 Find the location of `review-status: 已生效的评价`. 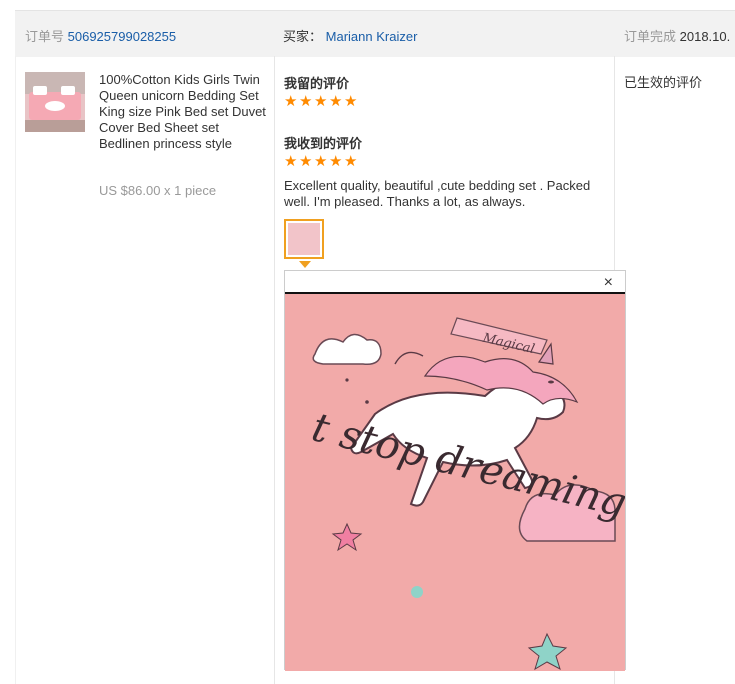

review-status: 已生效的评价 is located at coordinates (663, 82).